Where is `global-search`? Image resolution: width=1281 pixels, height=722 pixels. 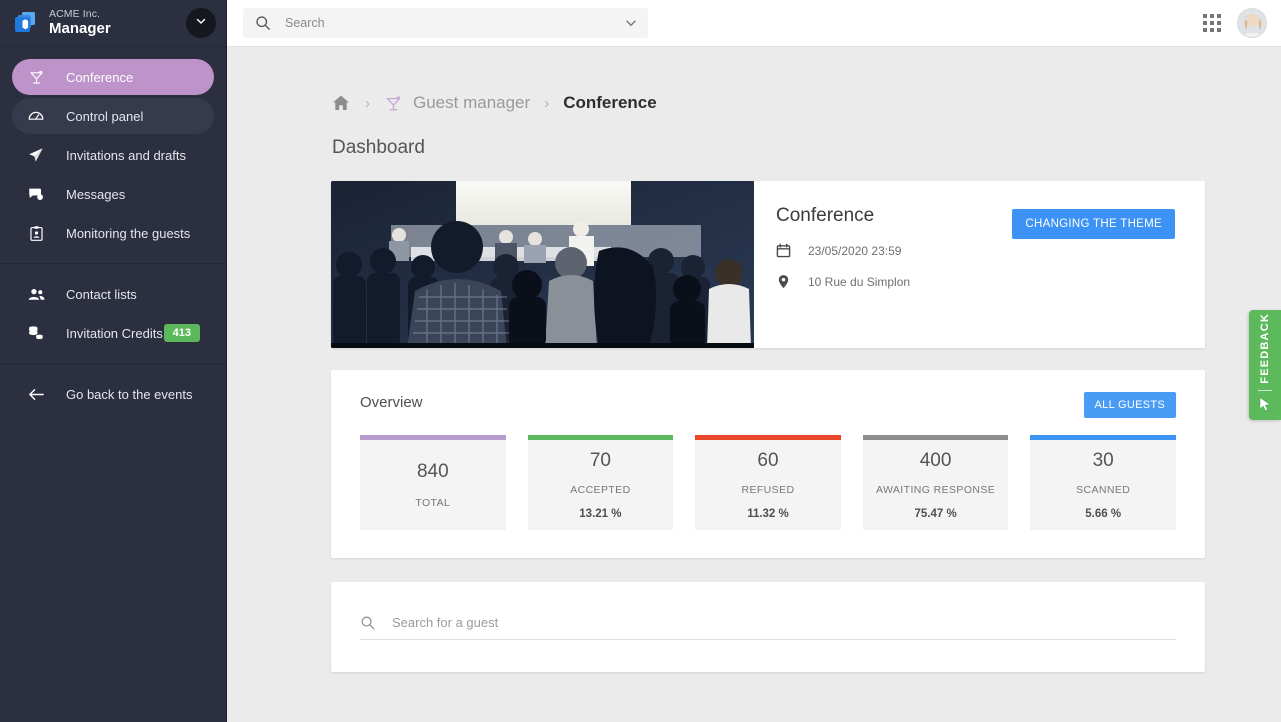
global-search is located at coordinates (445, 23).